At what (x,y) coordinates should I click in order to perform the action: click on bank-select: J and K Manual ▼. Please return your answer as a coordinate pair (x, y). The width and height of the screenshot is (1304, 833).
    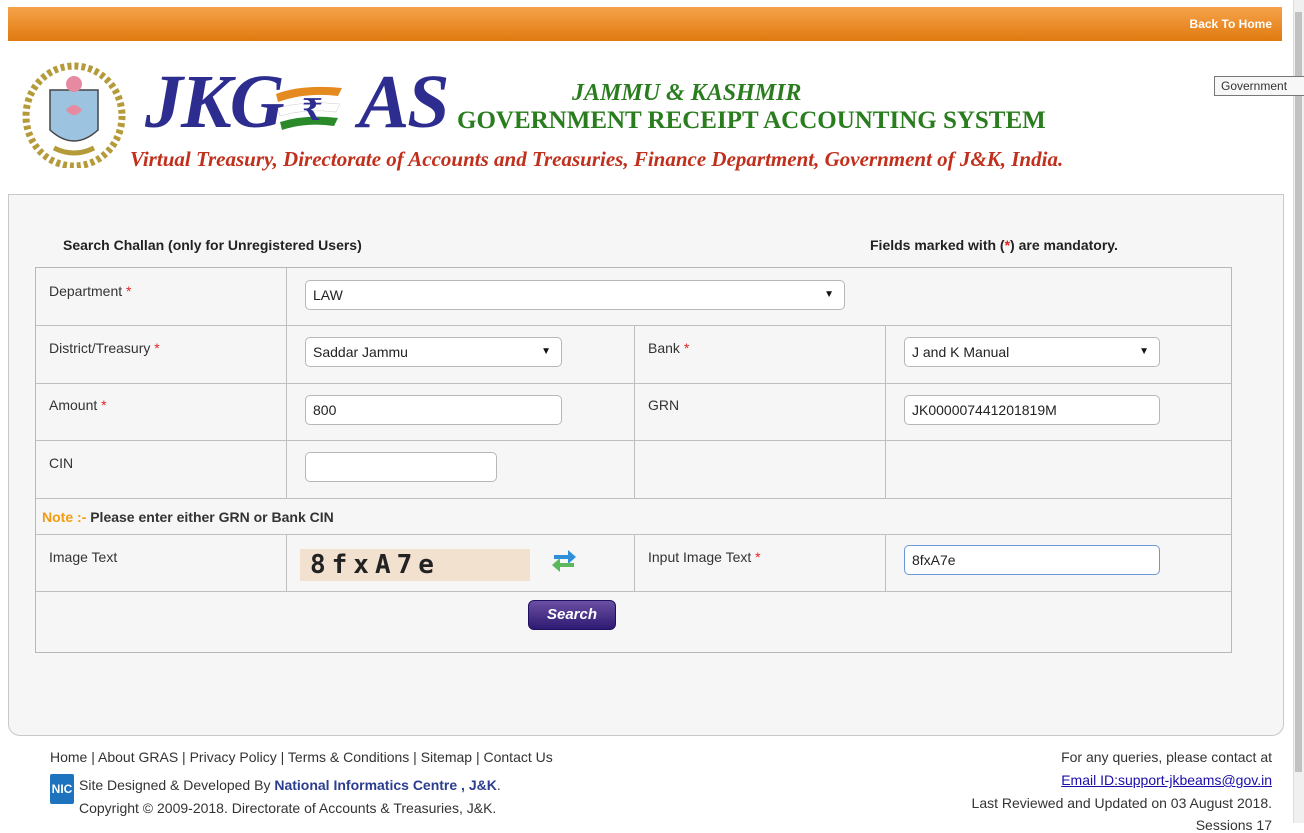
    Looking at the image, I should click on (1032, 352).